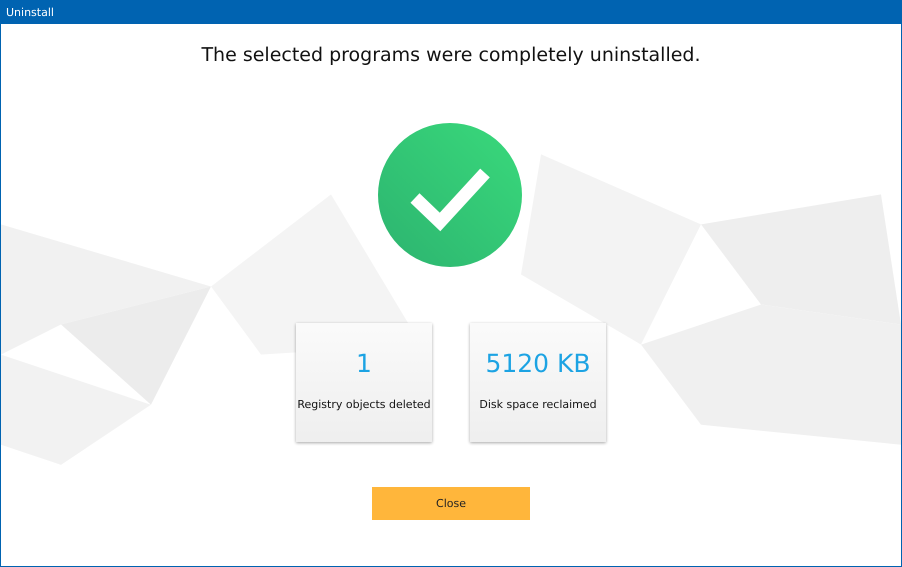 This screenshot has width=902, height=567. What do you see at coordinates (538, 404) in the screenshot?
I see `stat-label: Disk space reclaimed` at bounding box center [538, 404].